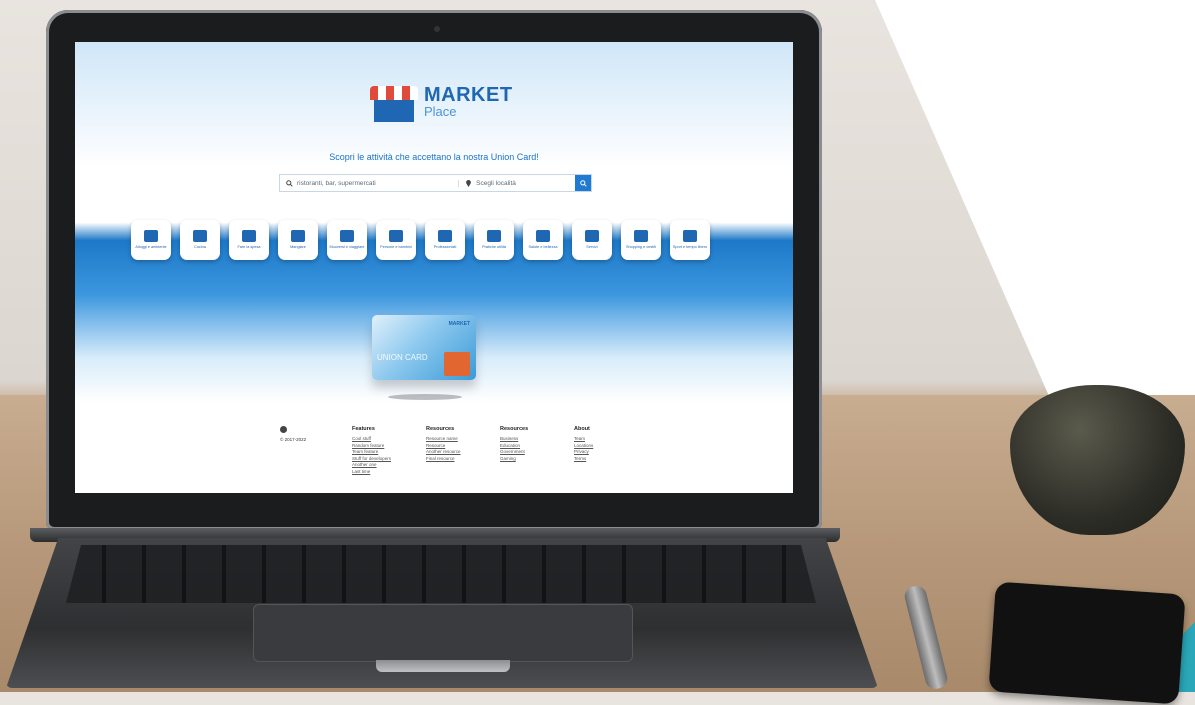 The image size is (1195, 705). I want to click on category-tile: Muoversi e viaggiare, so click(347, 240).